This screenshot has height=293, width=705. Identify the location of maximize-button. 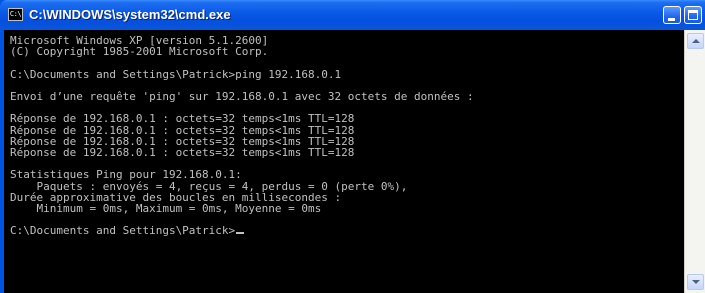
(693, 15).